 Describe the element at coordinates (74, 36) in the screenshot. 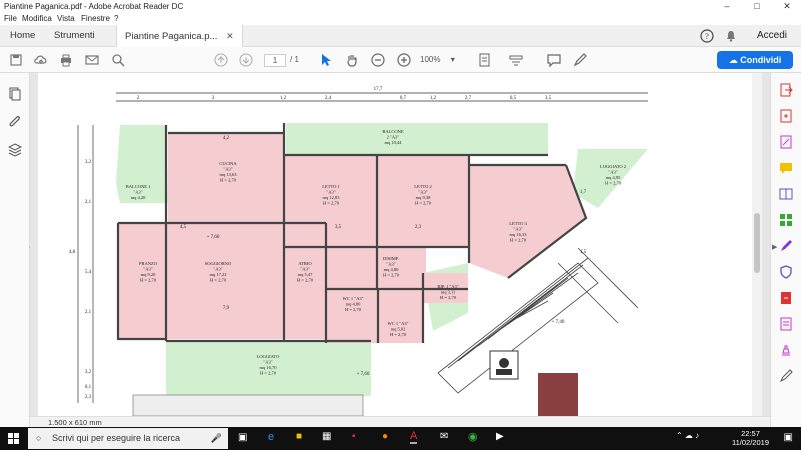

I see `tab-tools: Strumenti` at that location.